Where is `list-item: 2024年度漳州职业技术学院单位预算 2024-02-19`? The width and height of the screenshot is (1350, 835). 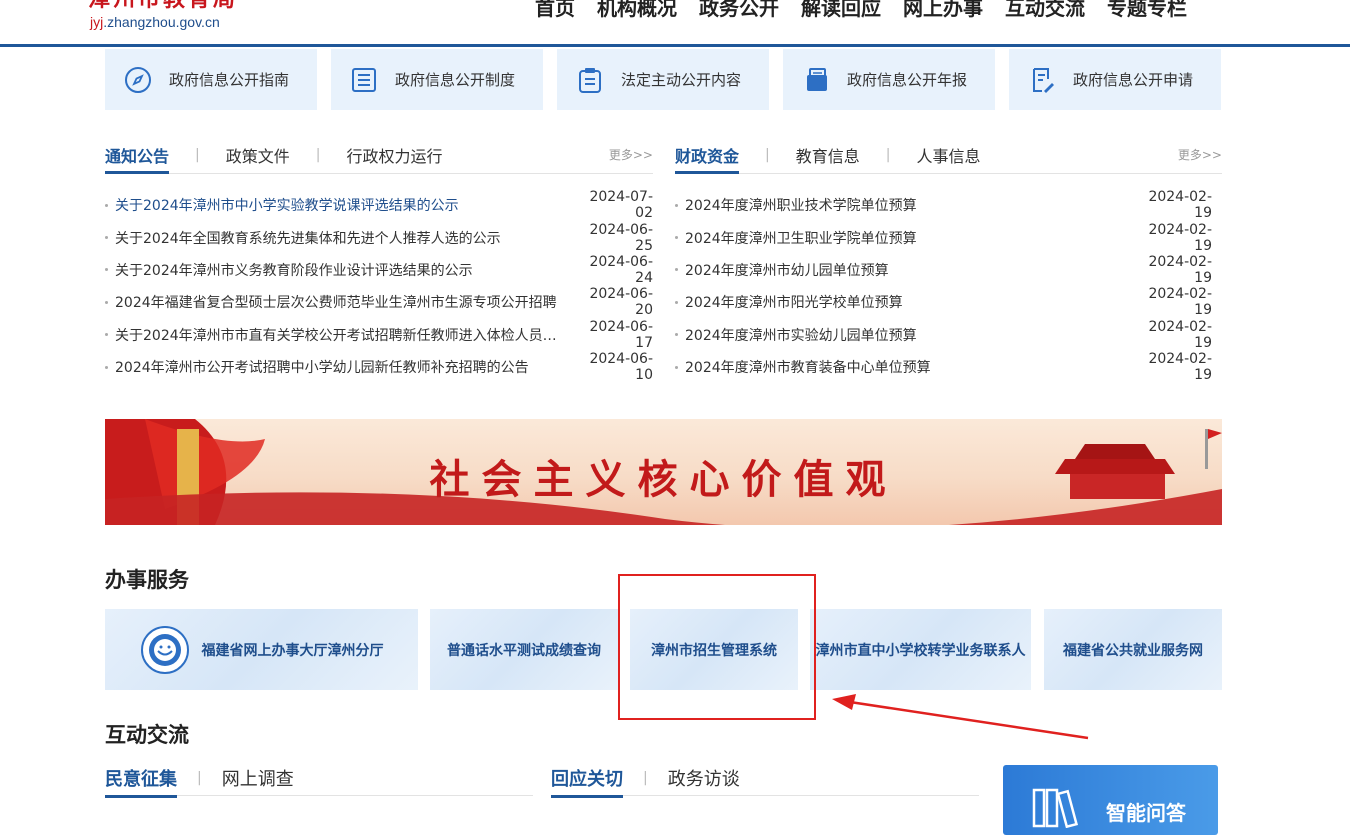 list-item: 2024年度漳州职业技术学院单位预算 2024-02-19 is located at coordinates (948, 205).